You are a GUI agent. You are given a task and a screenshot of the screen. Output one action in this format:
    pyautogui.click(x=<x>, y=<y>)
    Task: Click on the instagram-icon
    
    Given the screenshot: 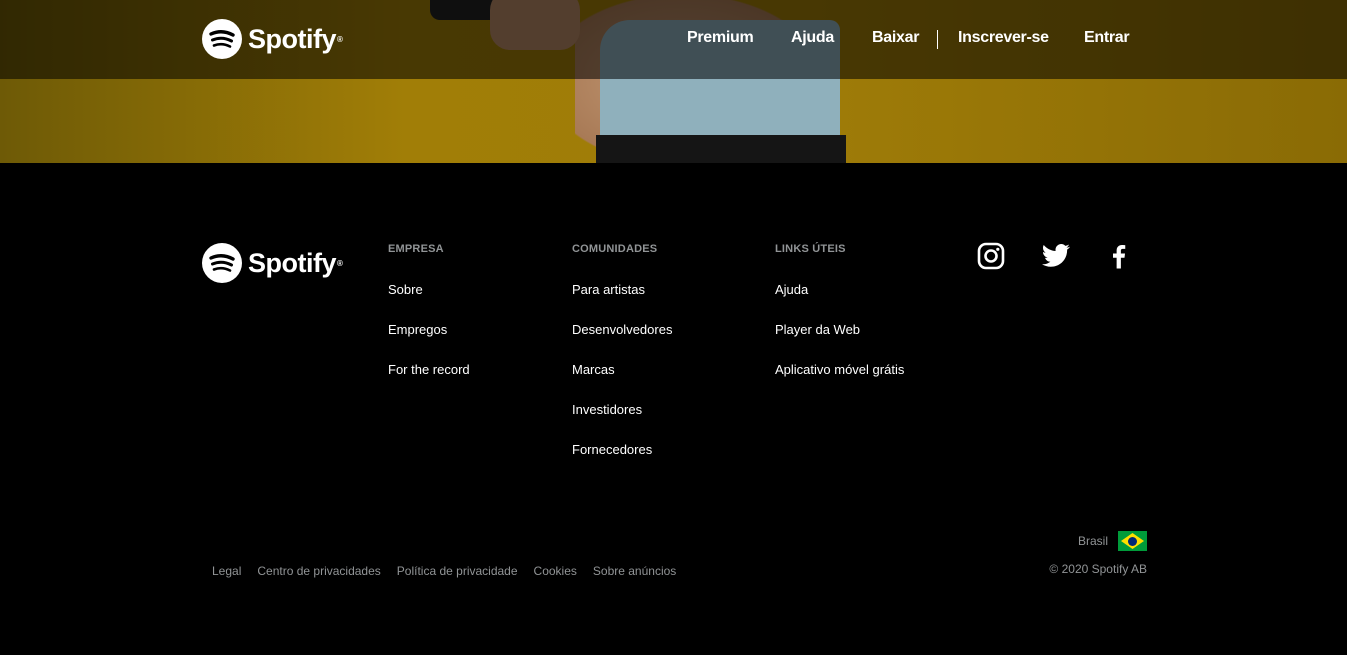 What is the action you would take?
    pyautogui.click(x=991, y=256)
    